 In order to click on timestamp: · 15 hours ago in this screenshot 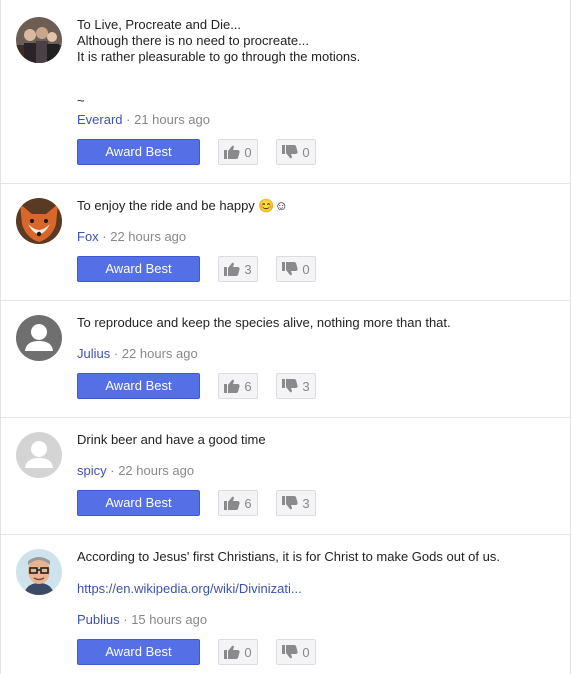, I will do `click(165, 619)`.